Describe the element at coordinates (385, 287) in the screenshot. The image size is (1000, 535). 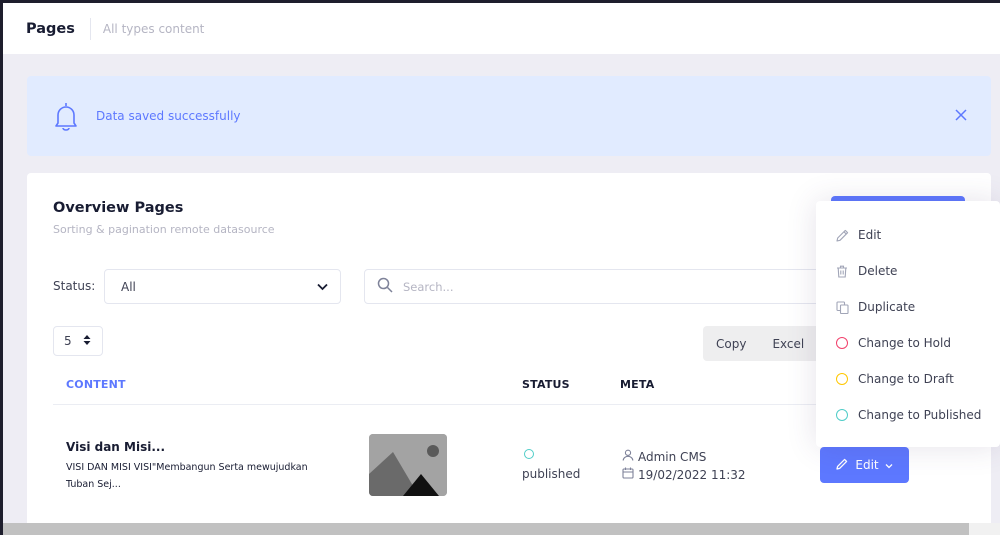
I see `search-icon` at that location.